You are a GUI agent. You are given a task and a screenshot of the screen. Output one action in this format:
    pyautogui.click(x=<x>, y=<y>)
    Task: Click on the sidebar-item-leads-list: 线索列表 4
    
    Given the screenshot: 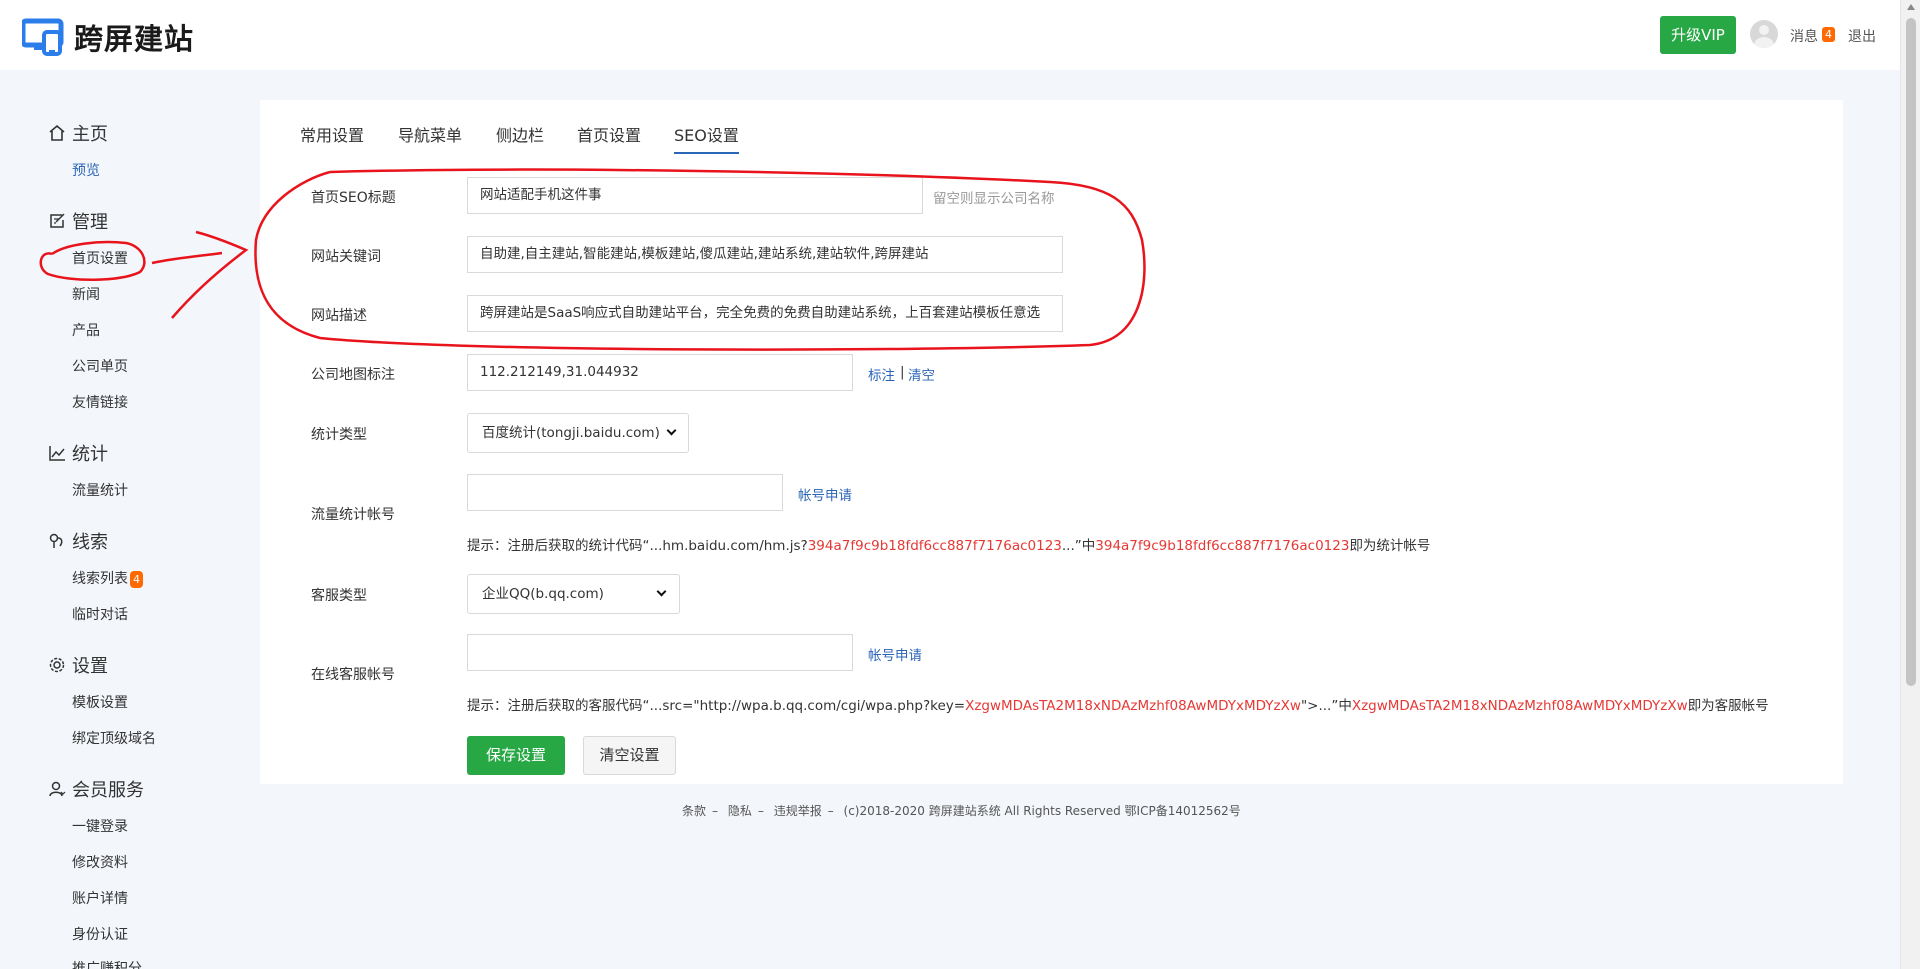 What is the action you would take?
    pyautogui.click(x=107, y=578)
    